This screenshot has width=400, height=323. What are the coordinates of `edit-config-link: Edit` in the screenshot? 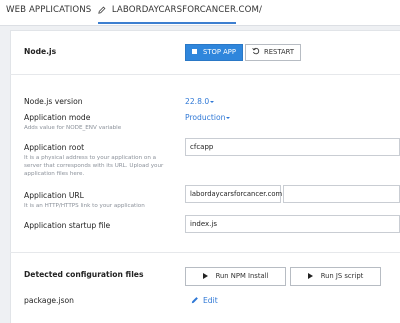 It's located at (204, 300).